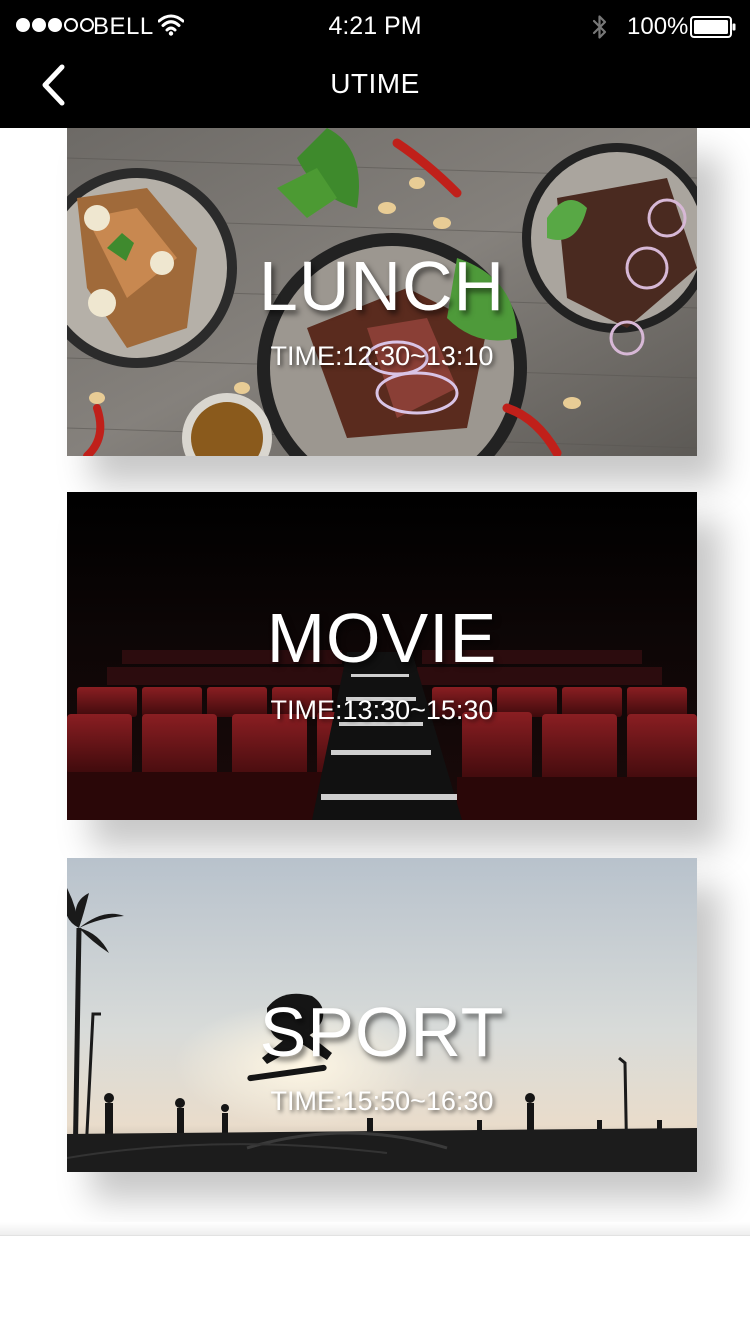 Image resolution: width=750 pixels, height=1334 pixels. Describe the element at coordinates (375, 1229) in the screenshot. I see `bottom-divider` at that location.